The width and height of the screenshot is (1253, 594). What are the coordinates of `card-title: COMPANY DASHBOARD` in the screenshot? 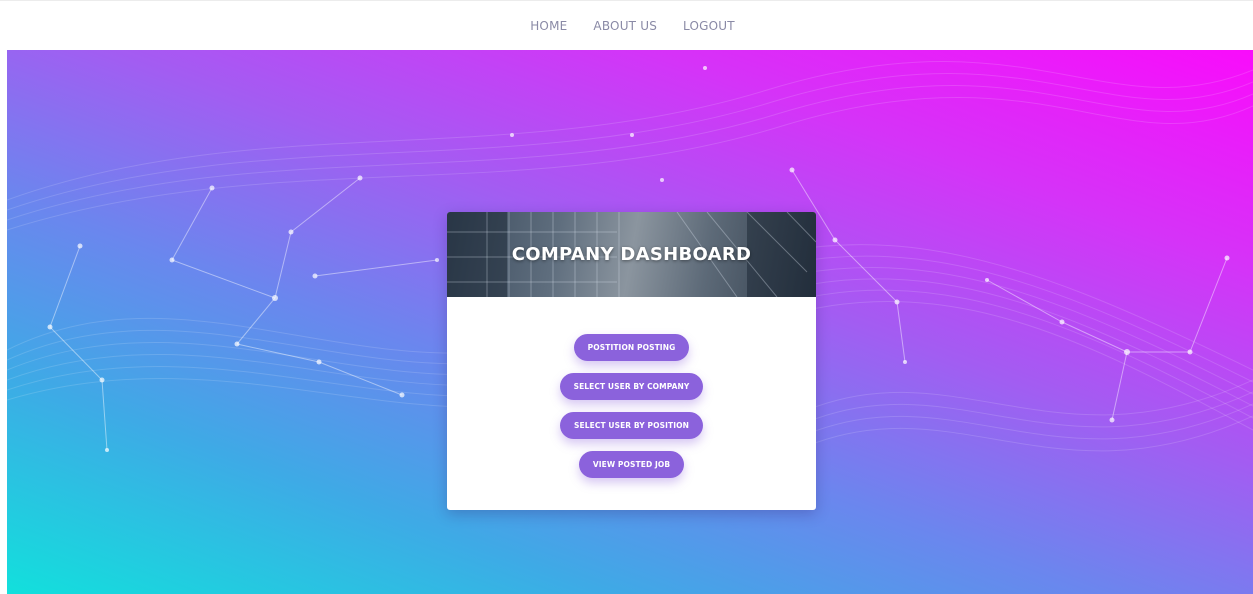 It's located at (631, 254).